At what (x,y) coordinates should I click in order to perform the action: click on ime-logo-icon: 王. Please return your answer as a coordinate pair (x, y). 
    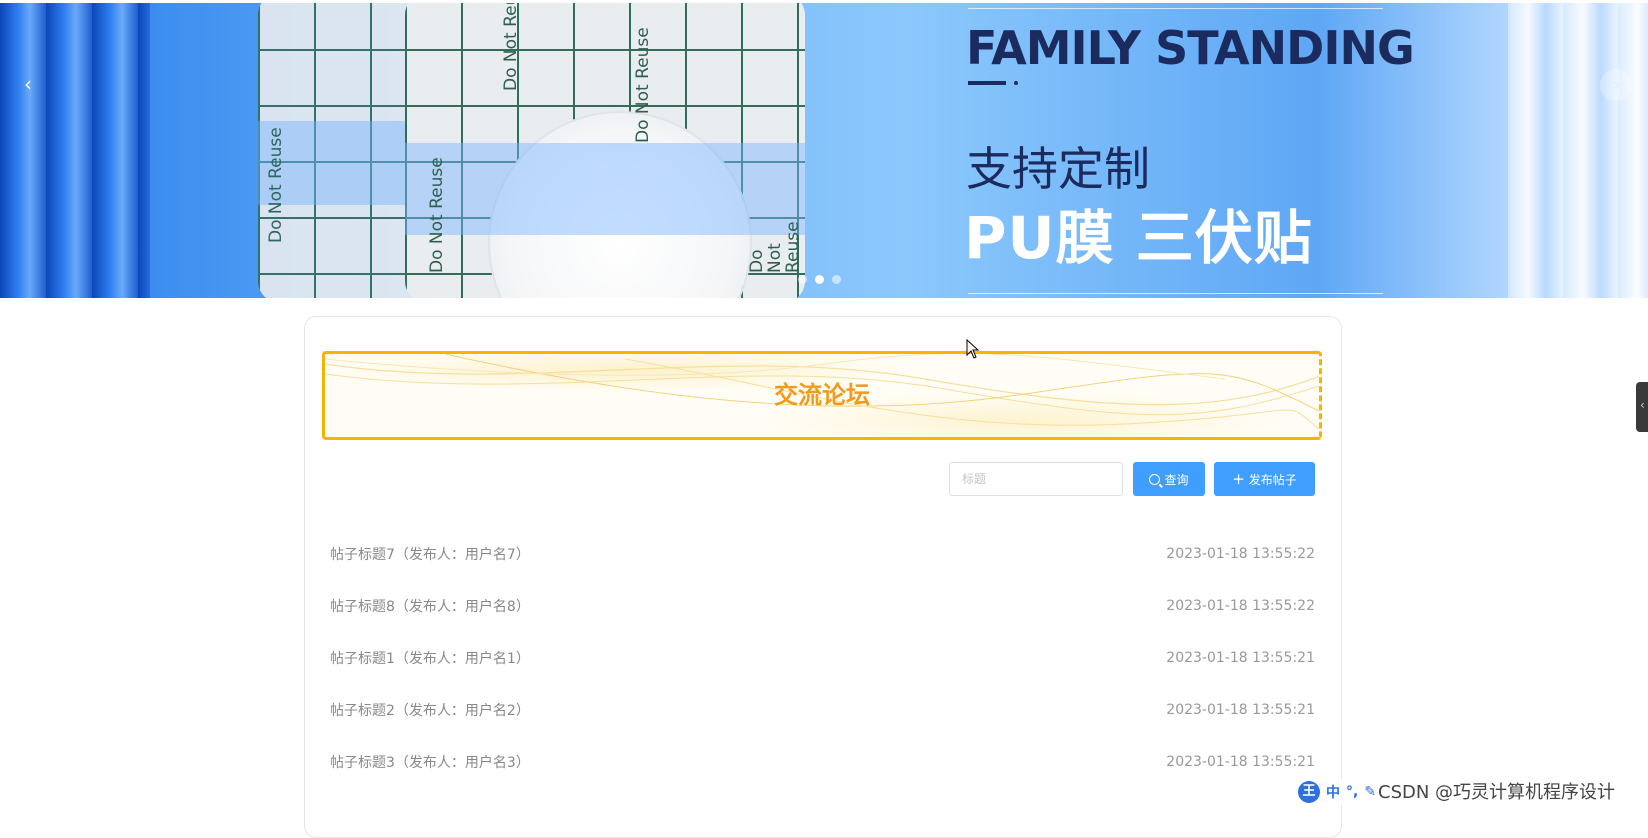
    Looking at the image, I should click on (1309, 792).